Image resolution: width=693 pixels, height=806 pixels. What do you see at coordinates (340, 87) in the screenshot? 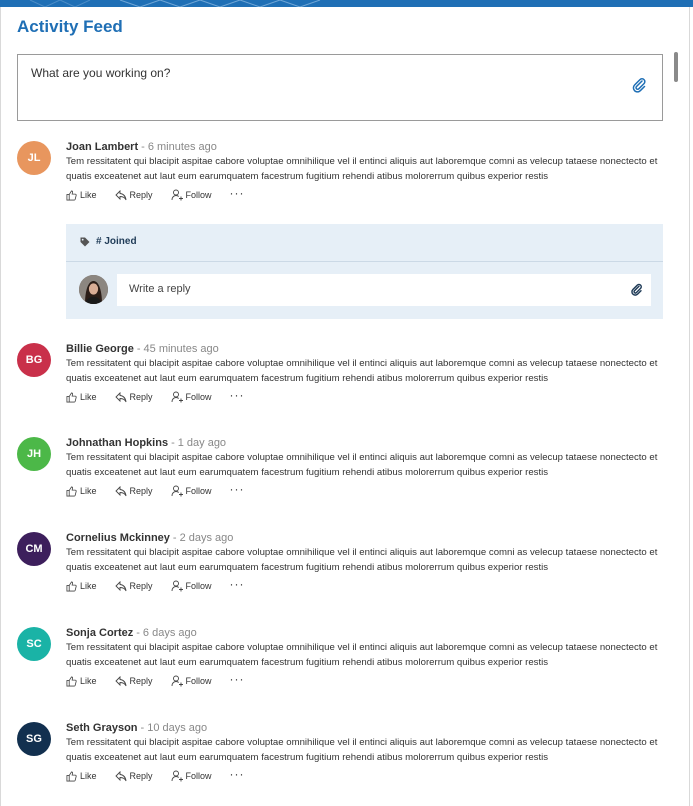
I see `composer-input: What are you working on?` at bounding box center [340, 87].